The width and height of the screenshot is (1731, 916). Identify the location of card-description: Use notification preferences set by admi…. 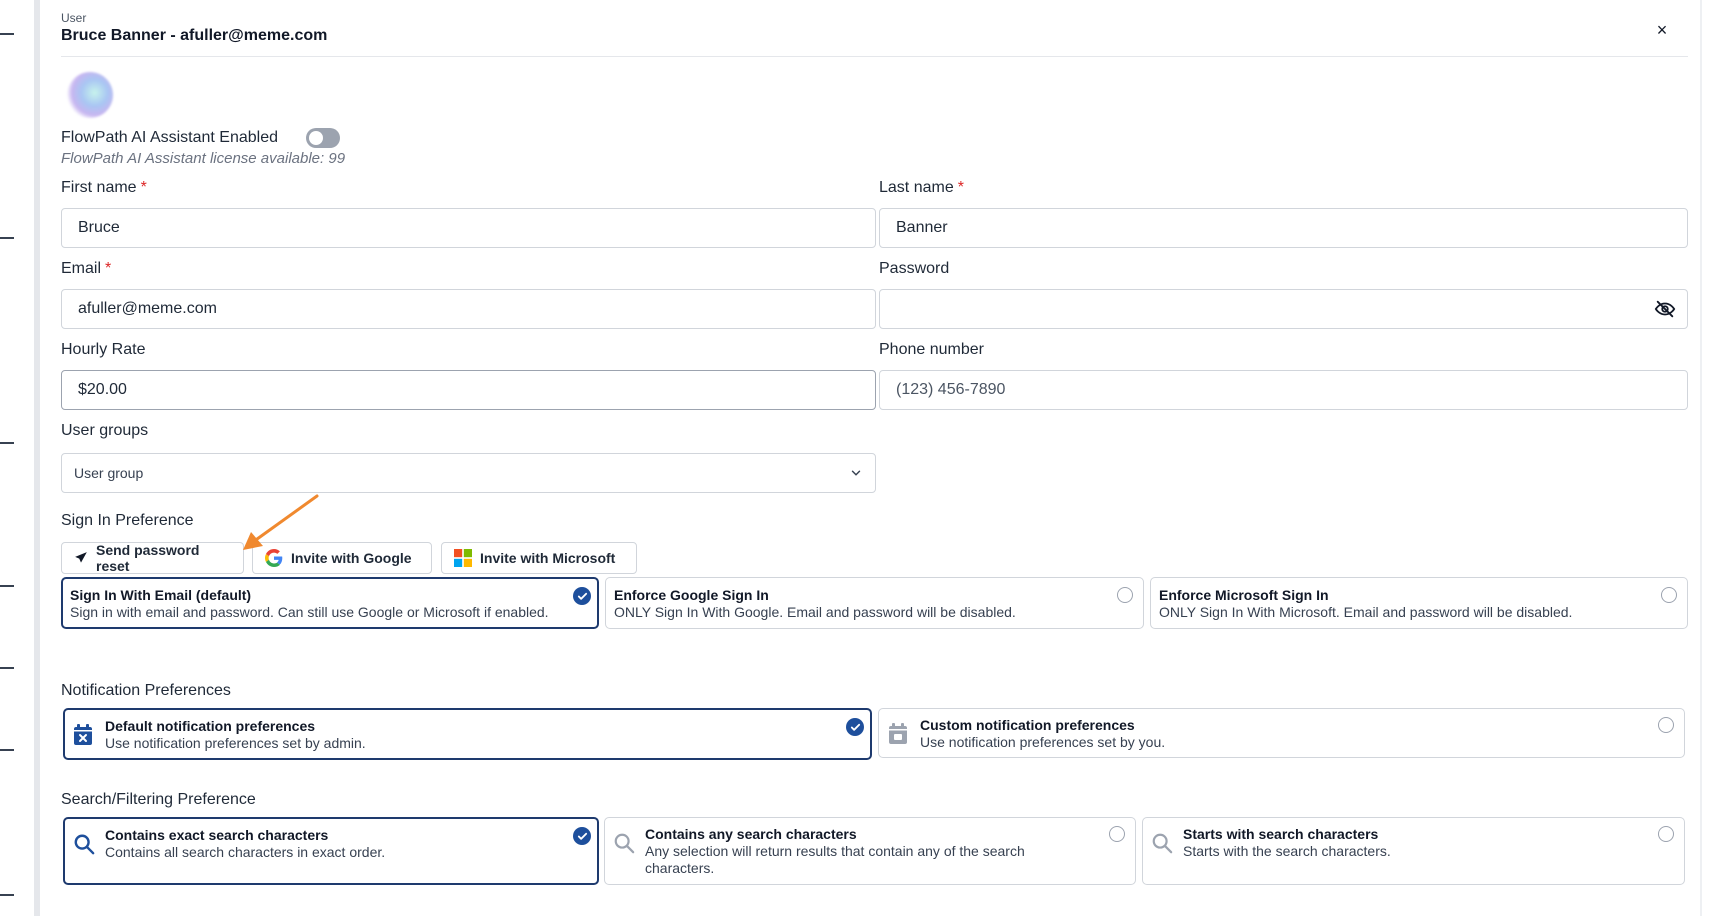
(235, 743).